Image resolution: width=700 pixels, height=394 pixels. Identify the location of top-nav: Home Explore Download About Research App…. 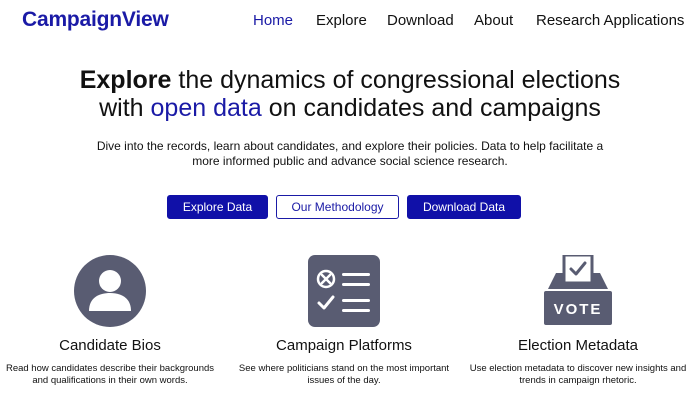
(350, 21).